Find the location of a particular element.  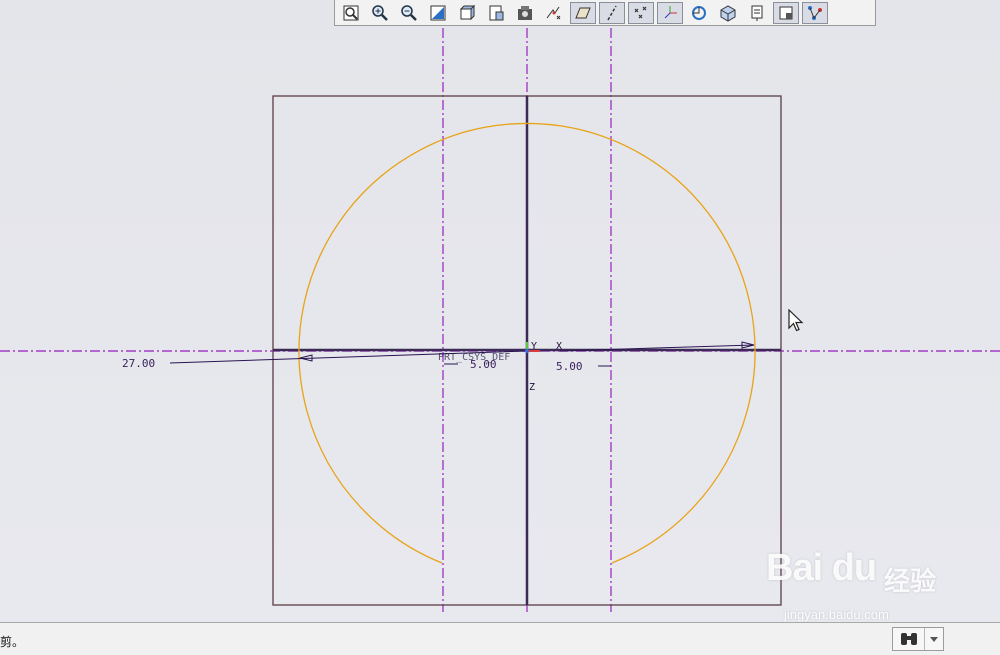

view-orient-icon is located at coordinates (467, 12).